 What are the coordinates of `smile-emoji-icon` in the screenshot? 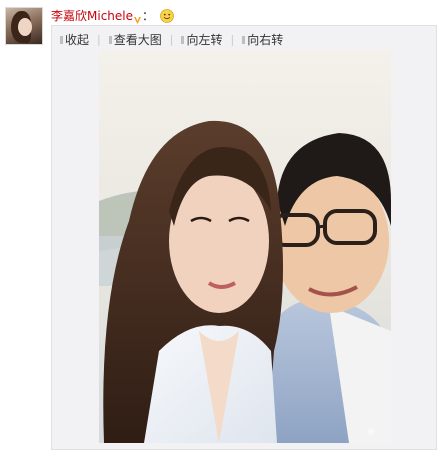 It's located at (167, 16).